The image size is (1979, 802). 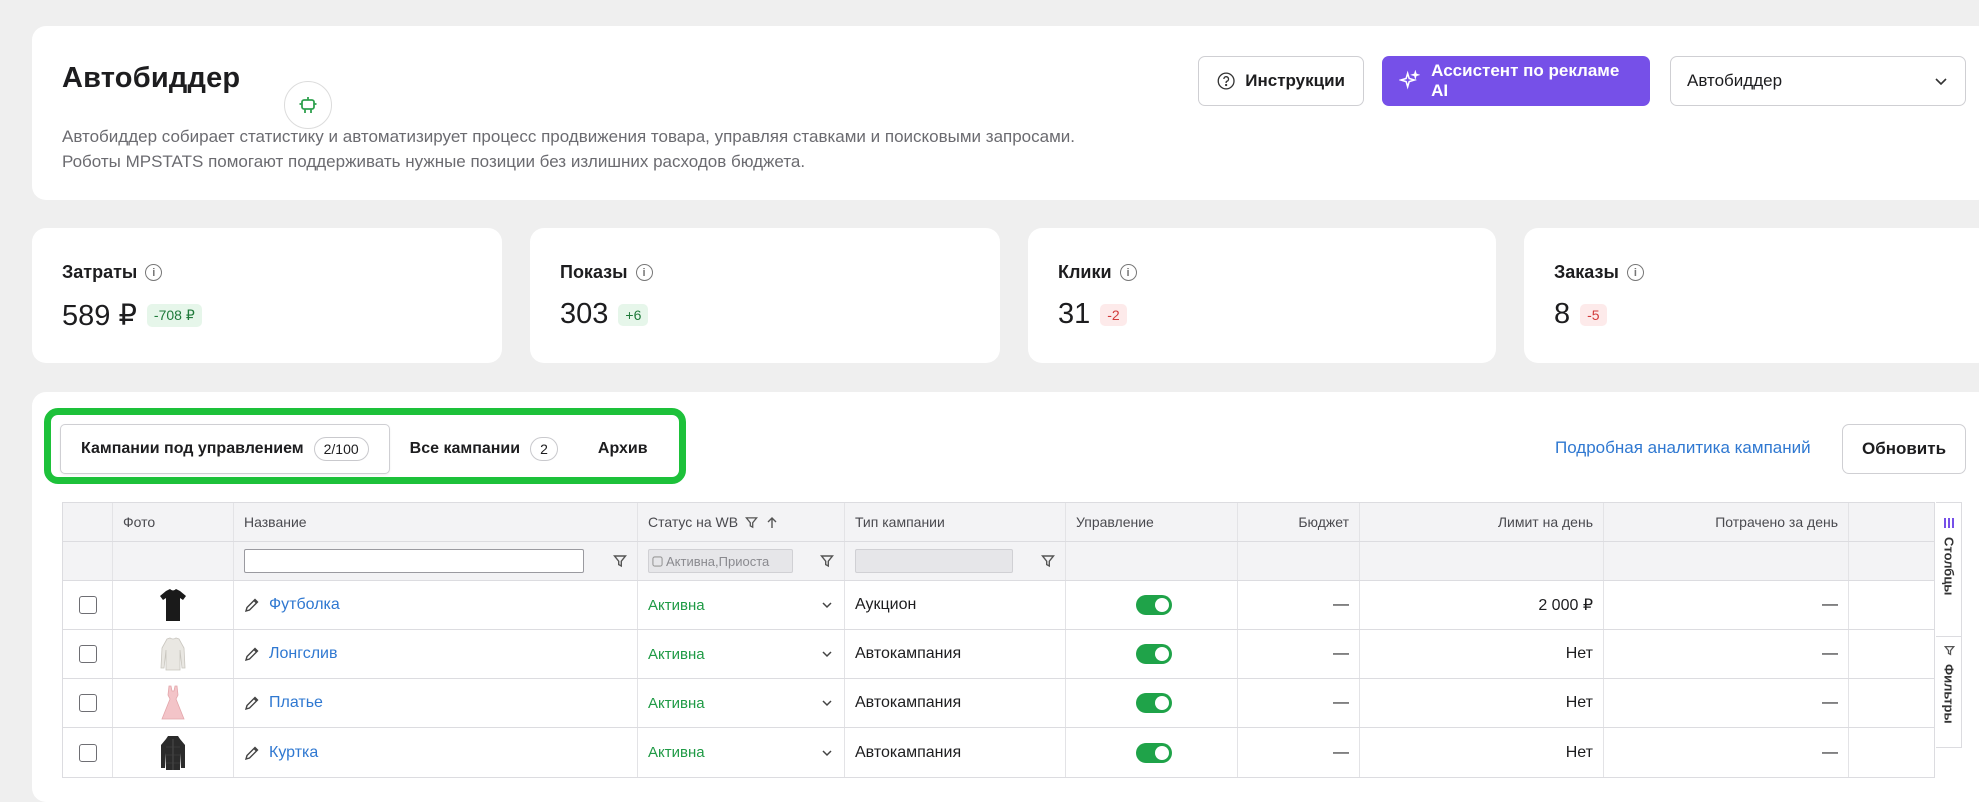 I want to click on table-row: Лонгслив Активна Автокампания — Нет —, so click(x=998, y=654).